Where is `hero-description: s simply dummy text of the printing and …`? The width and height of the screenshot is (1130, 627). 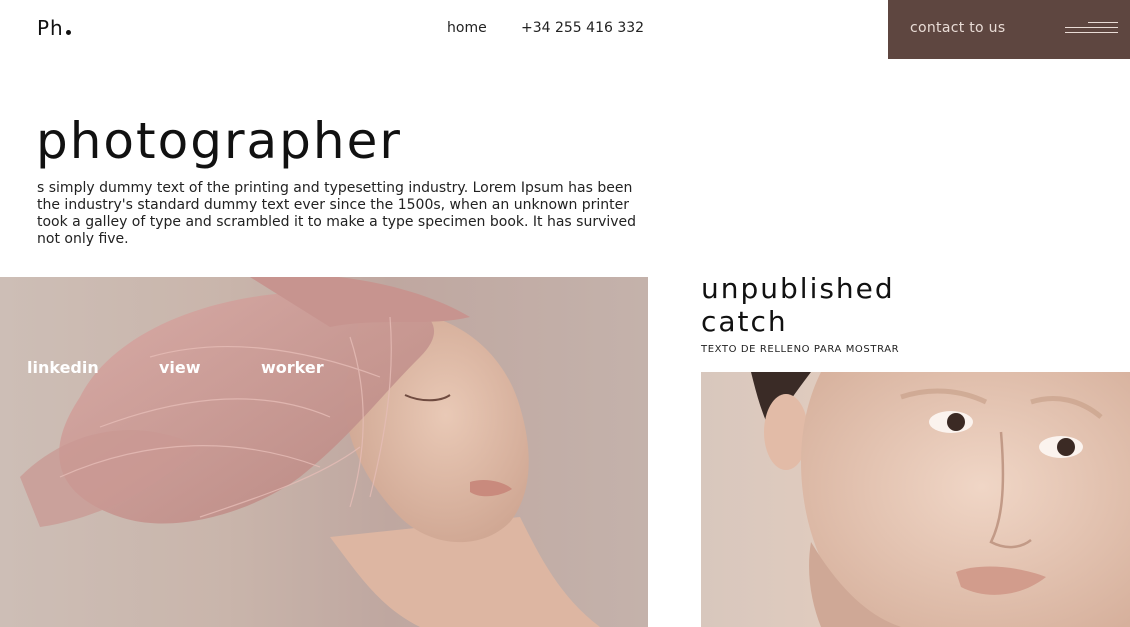 hero-description: s simply dummy text of the printing and … is located at coordinates (337, 213).